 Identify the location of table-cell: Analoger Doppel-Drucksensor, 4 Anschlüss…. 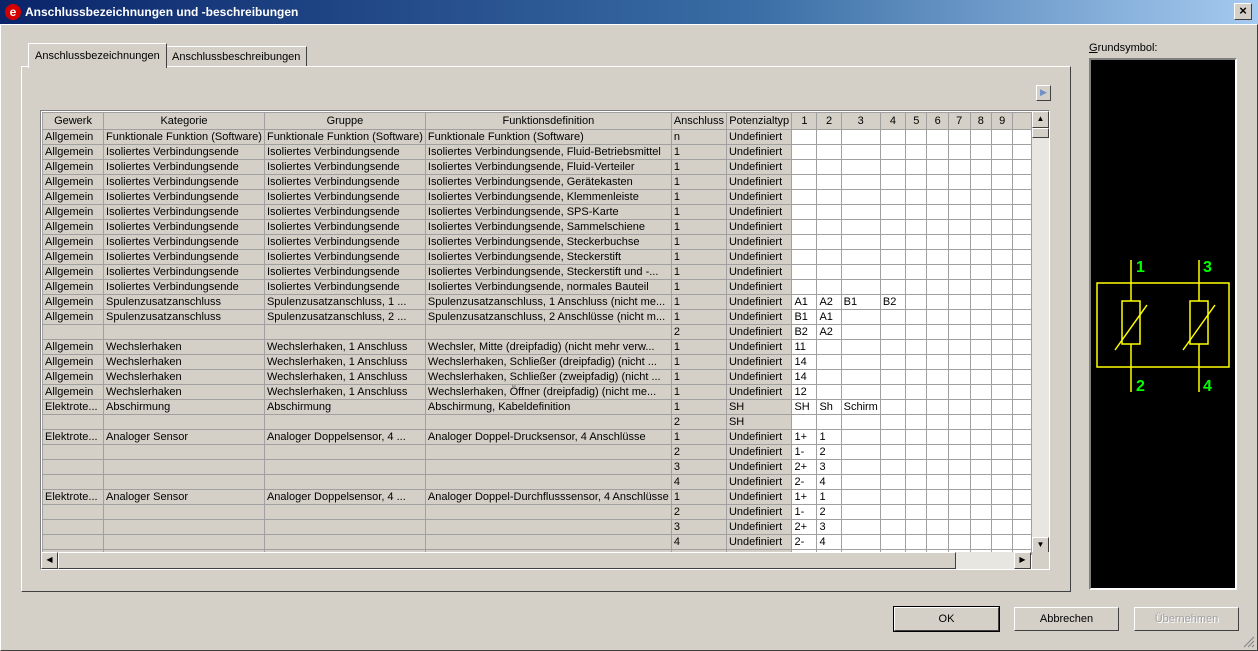
(548, 437).